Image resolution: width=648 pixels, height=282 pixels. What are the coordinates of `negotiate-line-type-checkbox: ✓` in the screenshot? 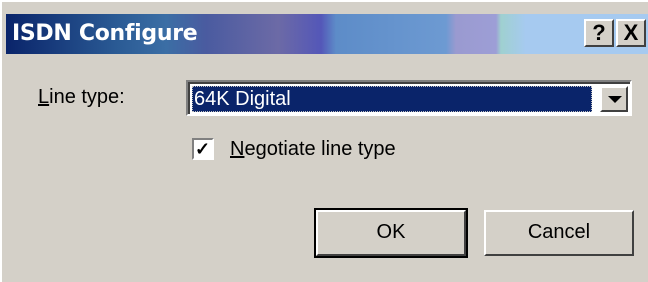 It's located at (203, 149).